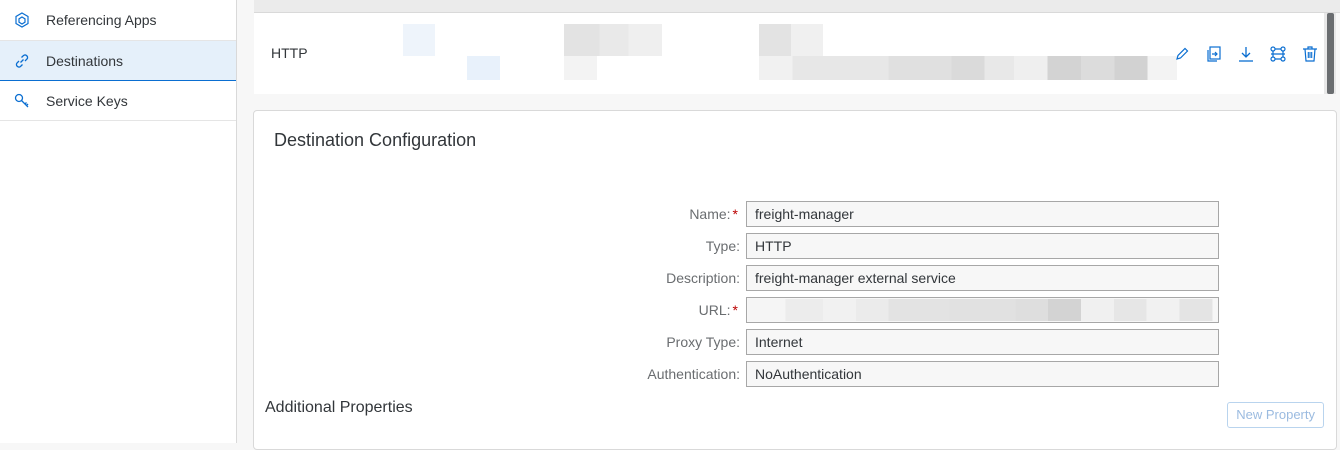  I want to click on authentication-field, so click(982, 374).